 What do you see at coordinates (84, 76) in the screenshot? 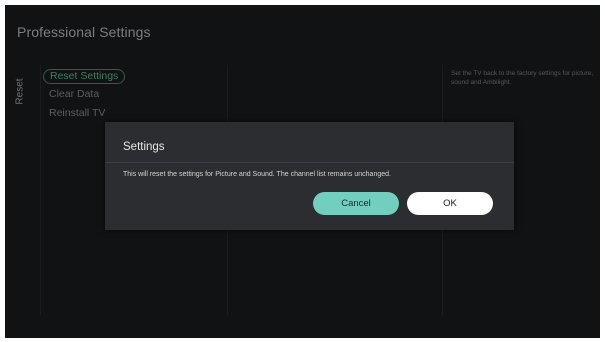
I see `menu-item-reset-settings: Reset Settings` at bounding box center [84, 76].